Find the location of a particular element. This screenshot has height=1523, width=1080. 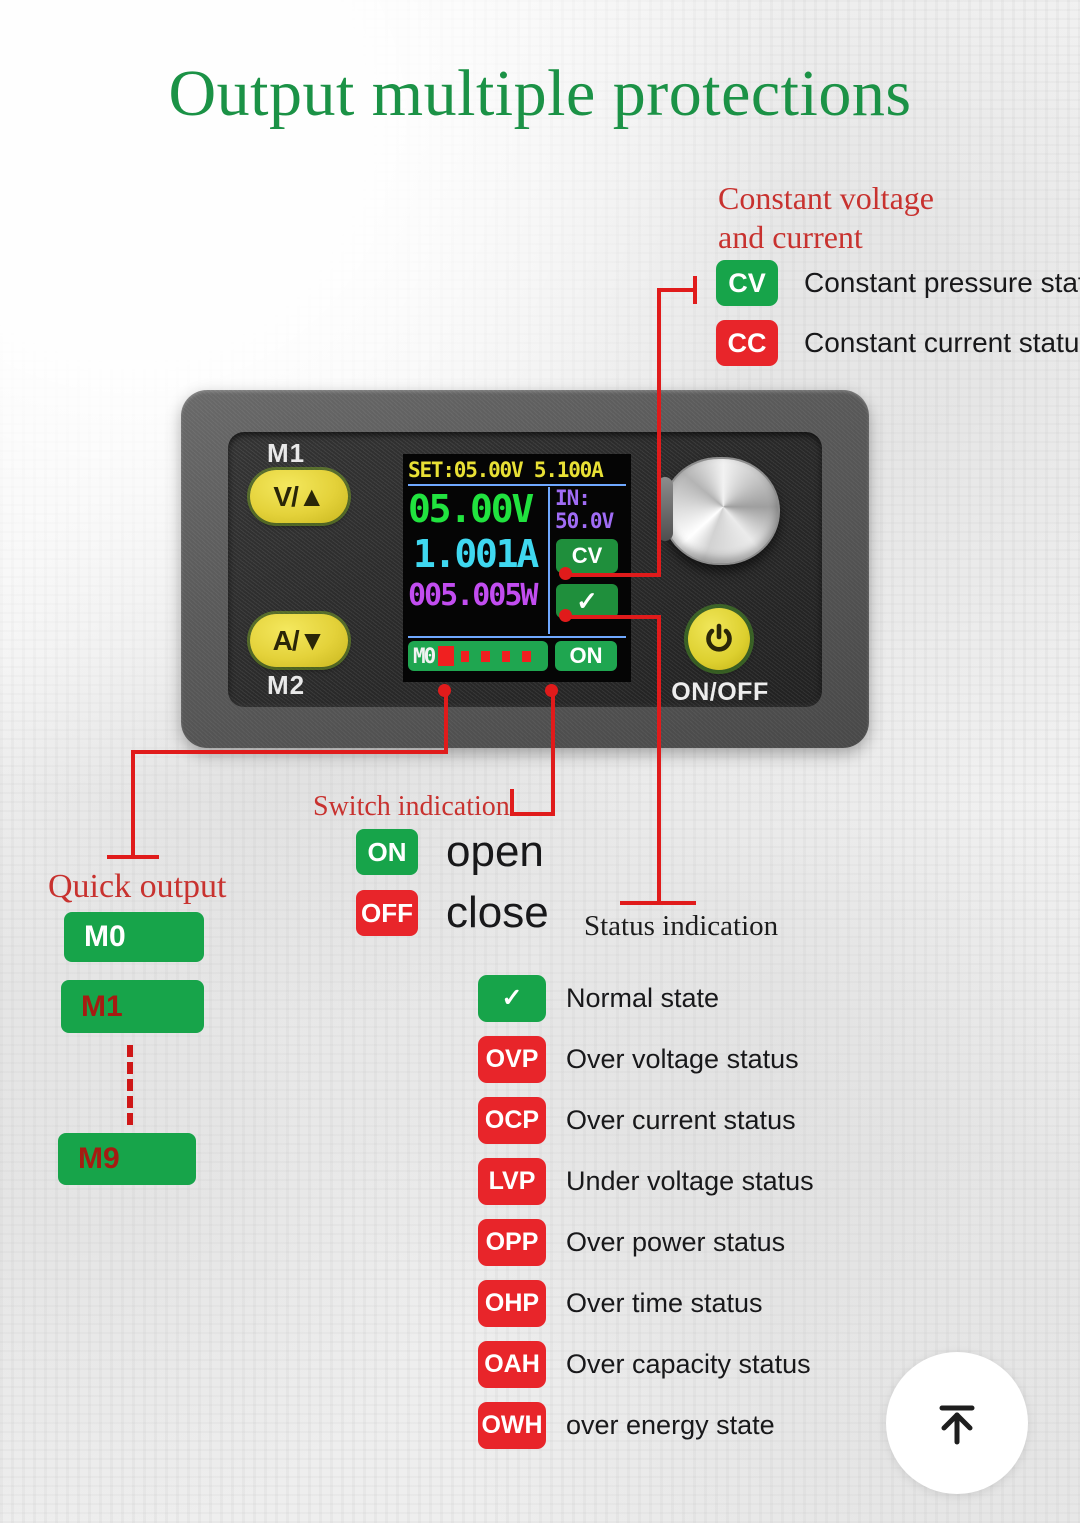

status-row-ohp: OHP Over time status is located at coordinates (646, 1303).